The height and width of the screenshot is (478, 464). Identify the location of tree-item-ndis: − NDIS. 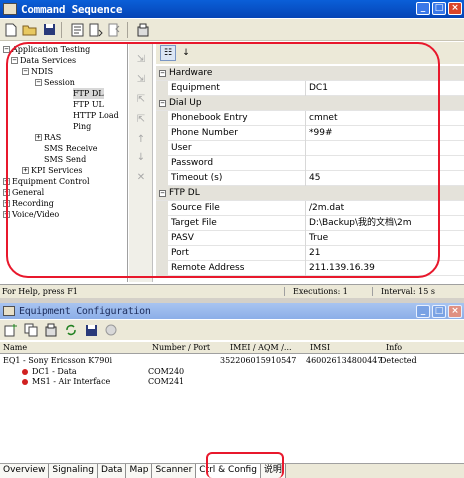
(37, 71).